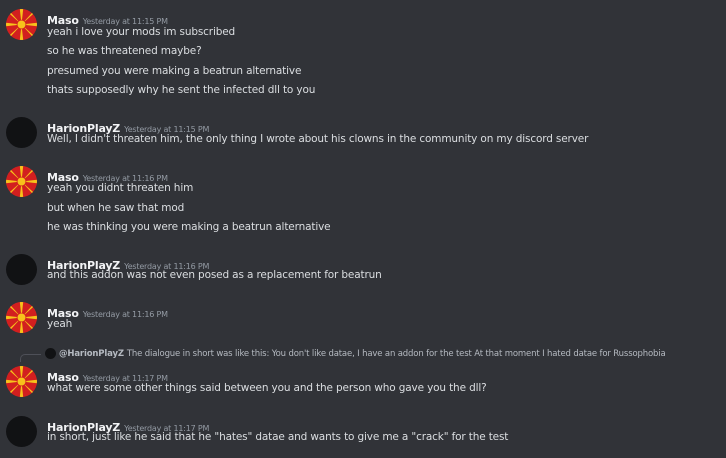 This screenshot has width=726, height=458. Describe the element at coordinates (120, 188) in the screenshot. I see `message-text: yeah you didnt threaten him` at that location.